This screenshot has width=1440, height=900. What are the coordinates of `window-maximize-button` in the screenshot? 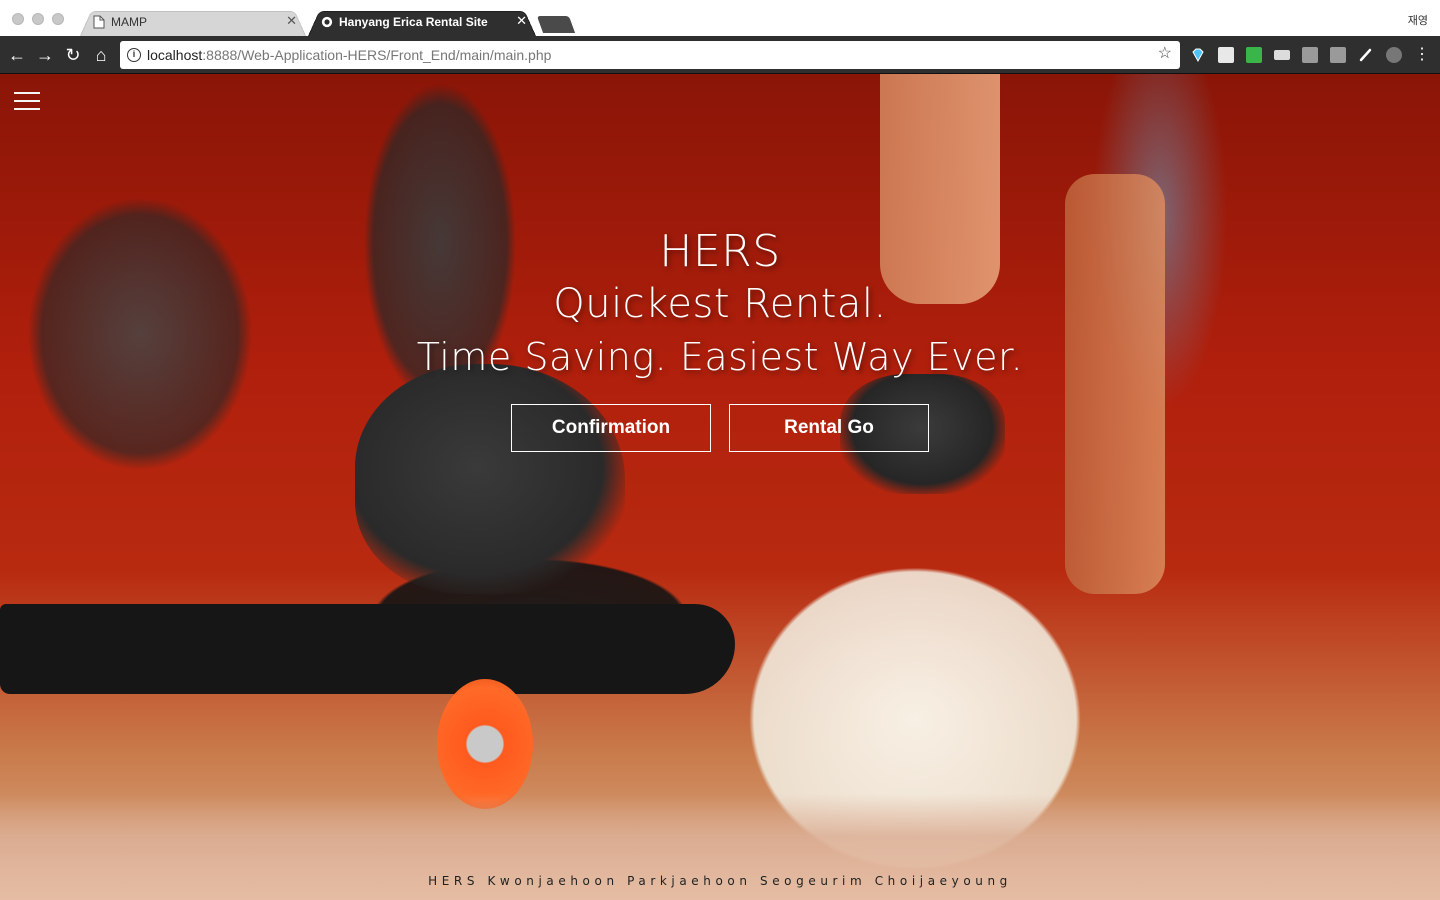 It's located at (58, 19).